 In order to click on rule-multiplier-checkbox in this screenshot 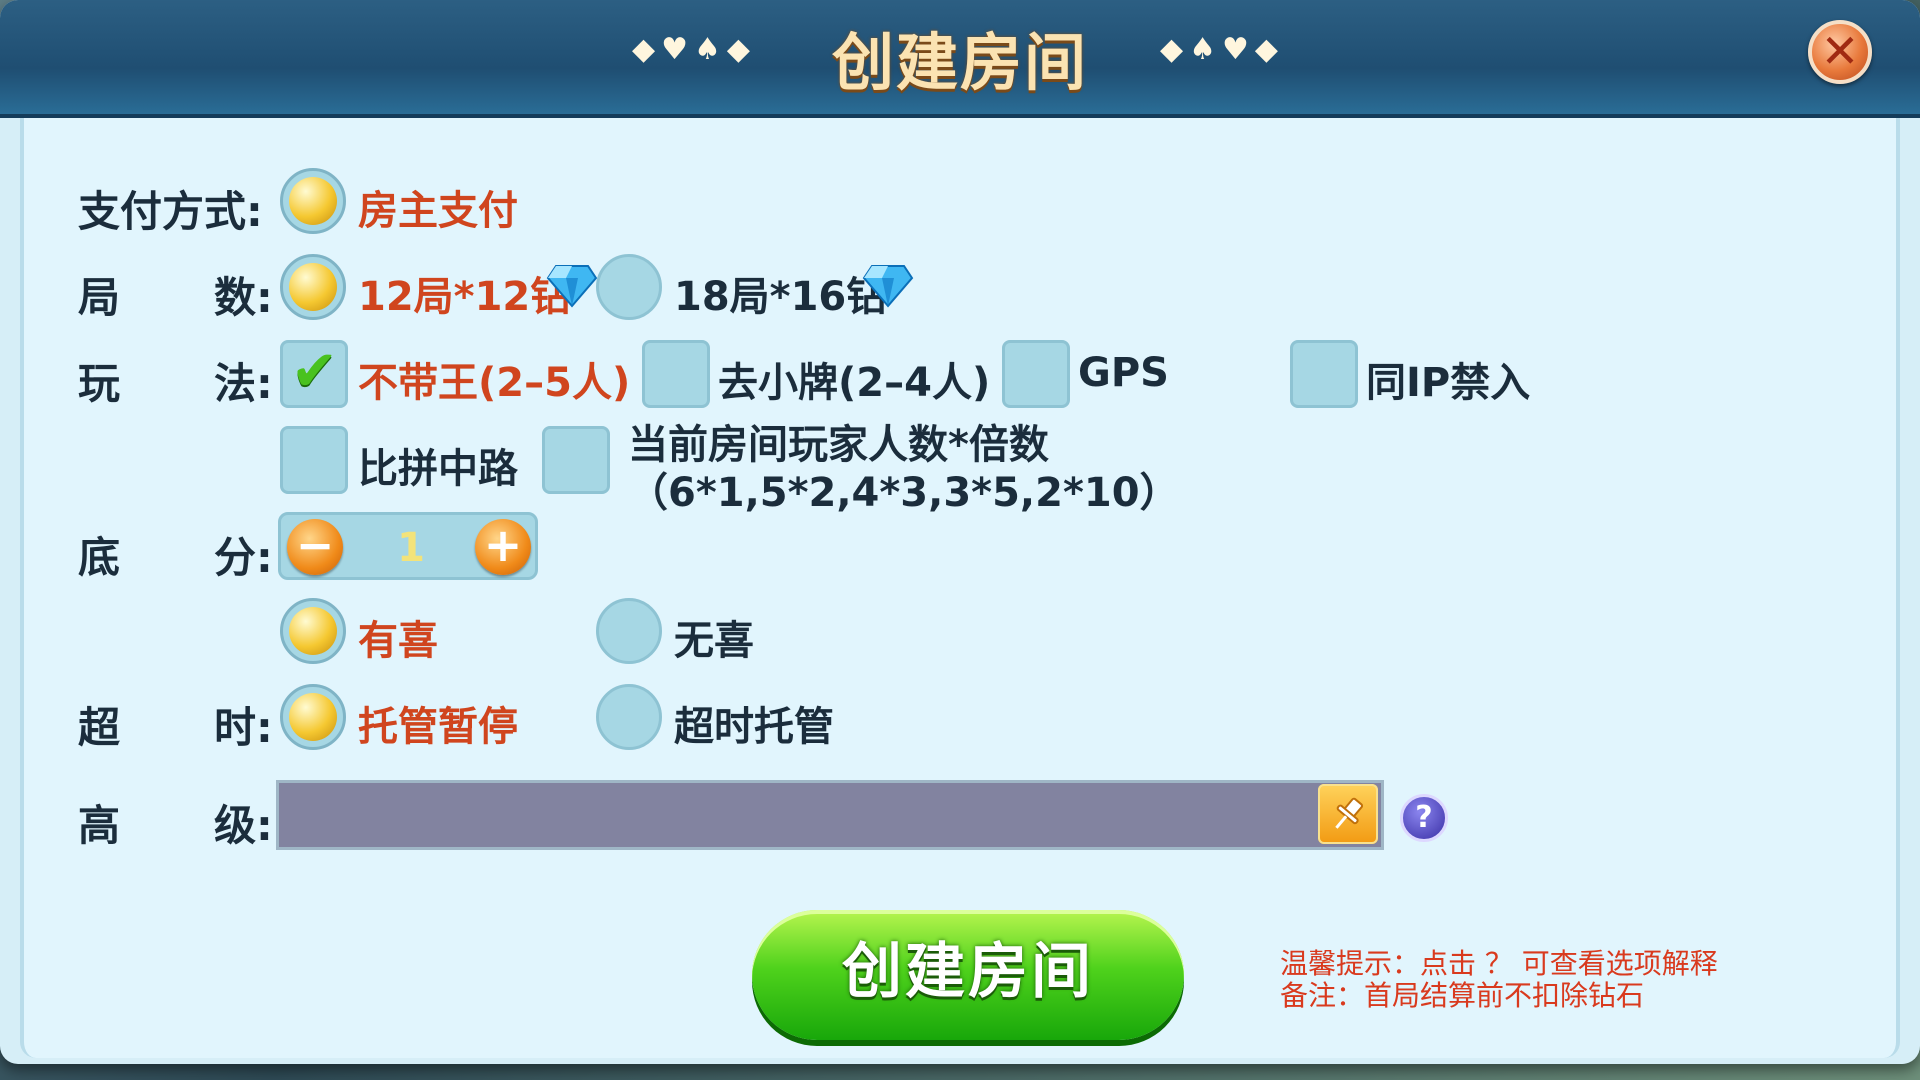, I will do `click(576, 460)`.